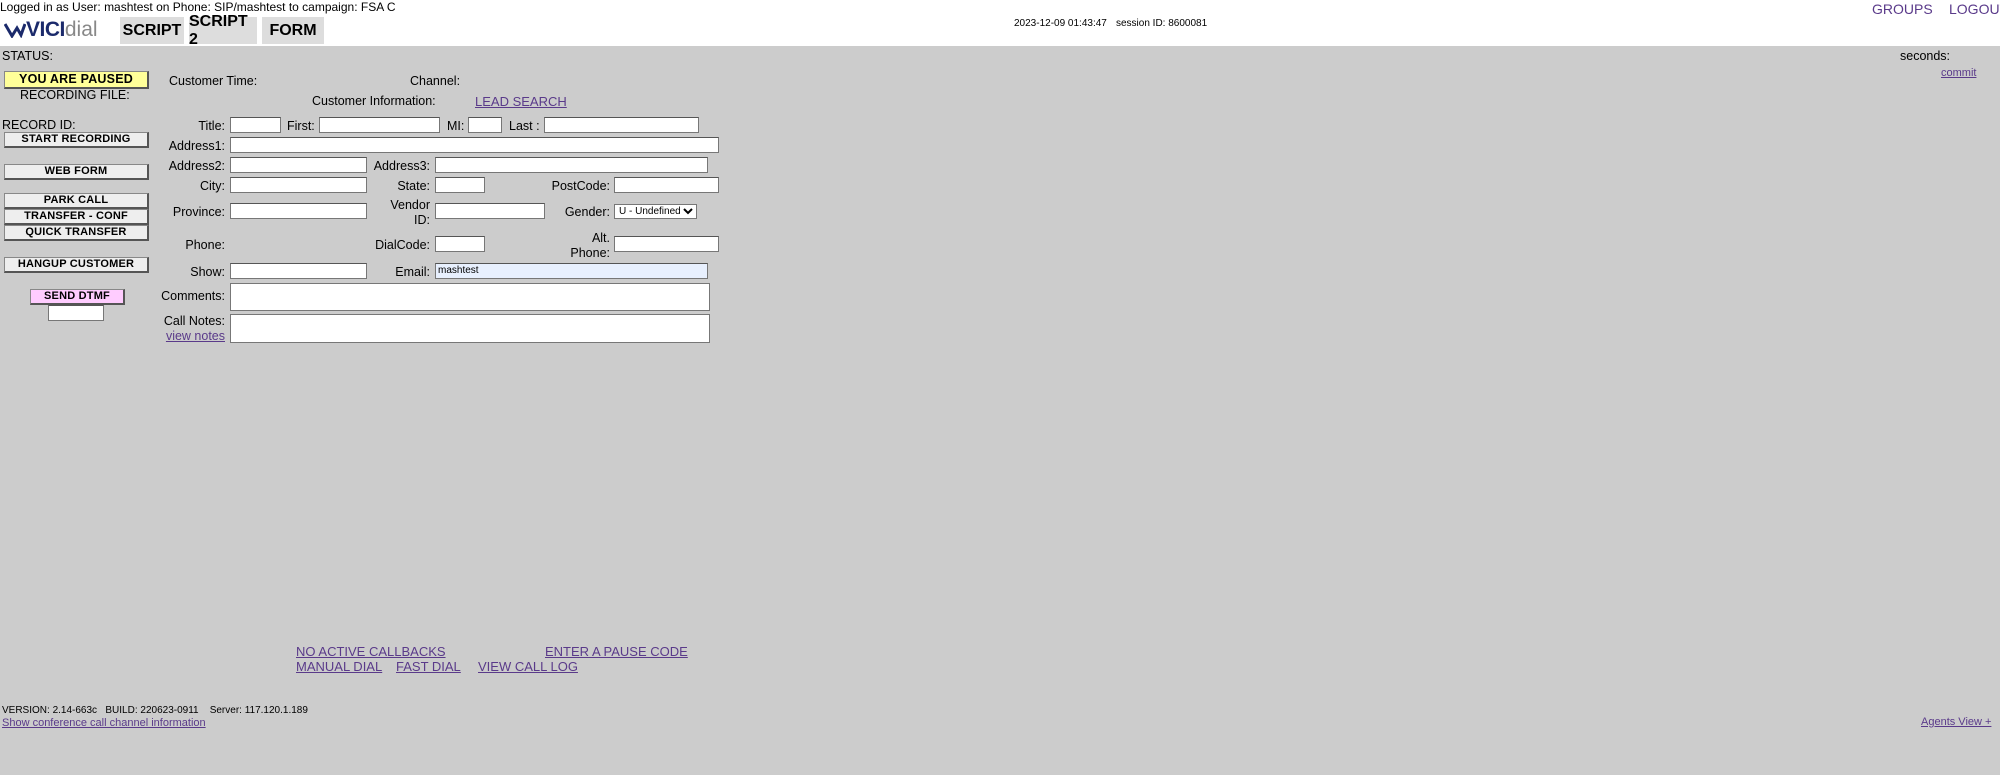 This screenshot has height=775, width=2000. What do you see at coordinates (621, 125) in the screenshot?
I see `last-name-input` at bounding box center [621, 125].